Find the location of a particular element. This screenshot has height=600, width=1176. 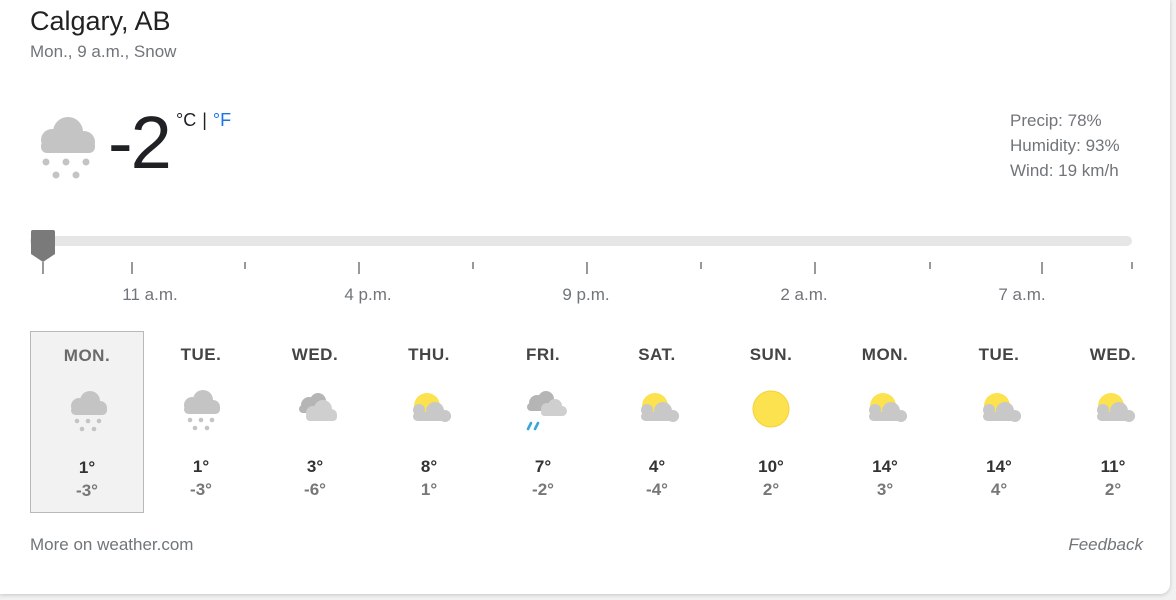

forecast-day: WED. 11° 2° is located at coordinates (1113, 422).